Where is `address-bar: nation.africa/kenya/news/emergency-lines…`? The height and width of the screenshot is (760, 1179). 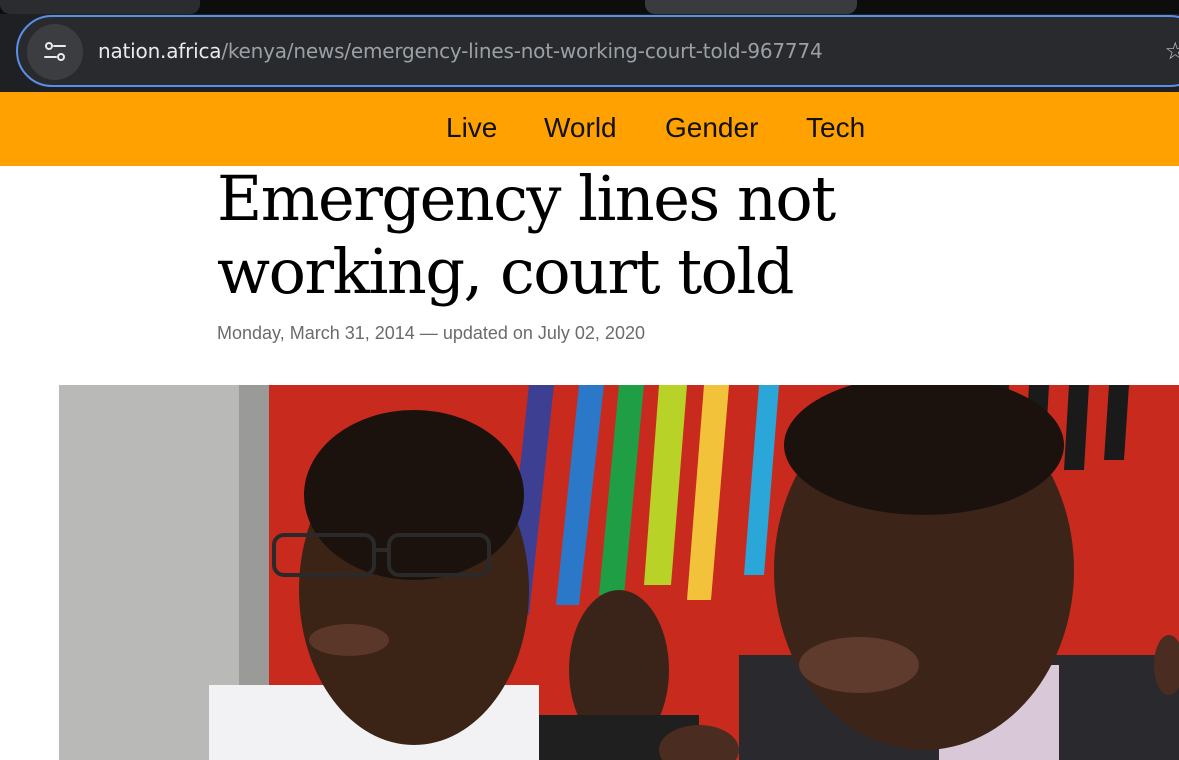
address-bar: nation.africa/kenya/news/emergency-lines… is located at coordinates (597, 51).